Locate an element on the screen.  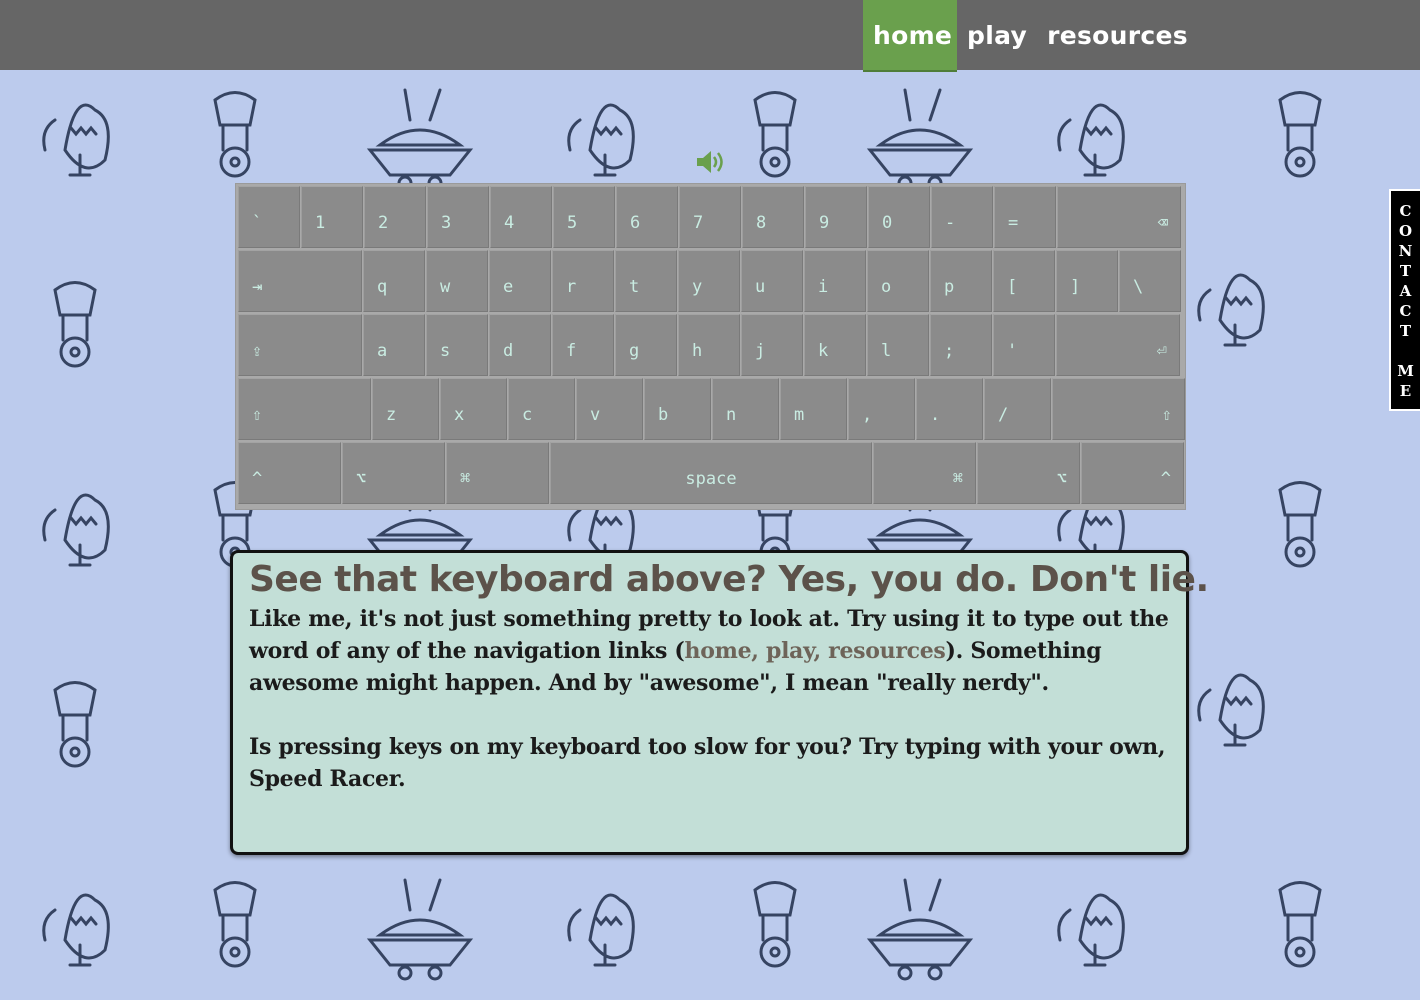
key-label: ⇧ is located at coordinates (1166, 415).